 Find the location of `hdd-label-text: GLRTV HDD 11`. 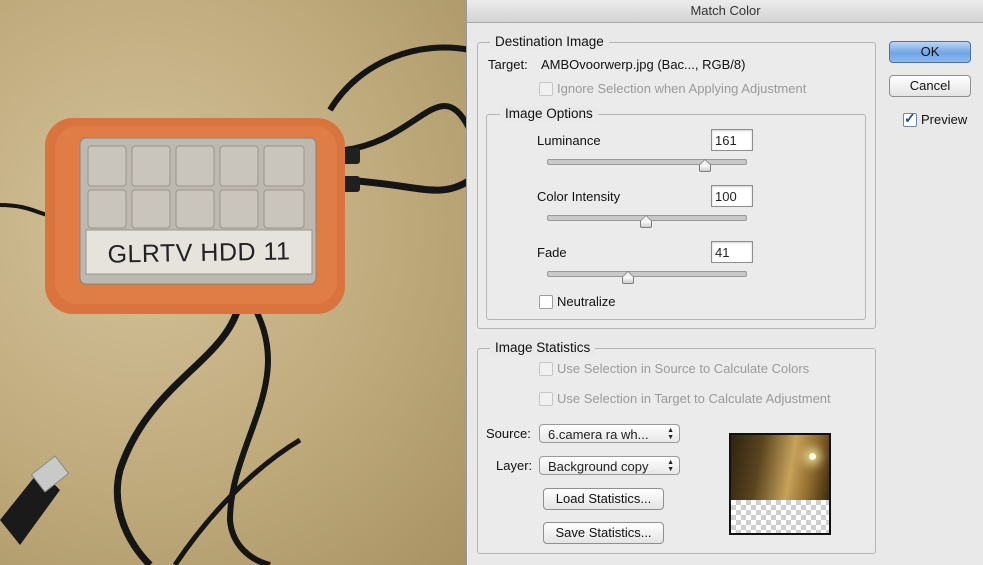

hdd-label-text: GLRTV HDD 11 is located at coordinates (199, 252).